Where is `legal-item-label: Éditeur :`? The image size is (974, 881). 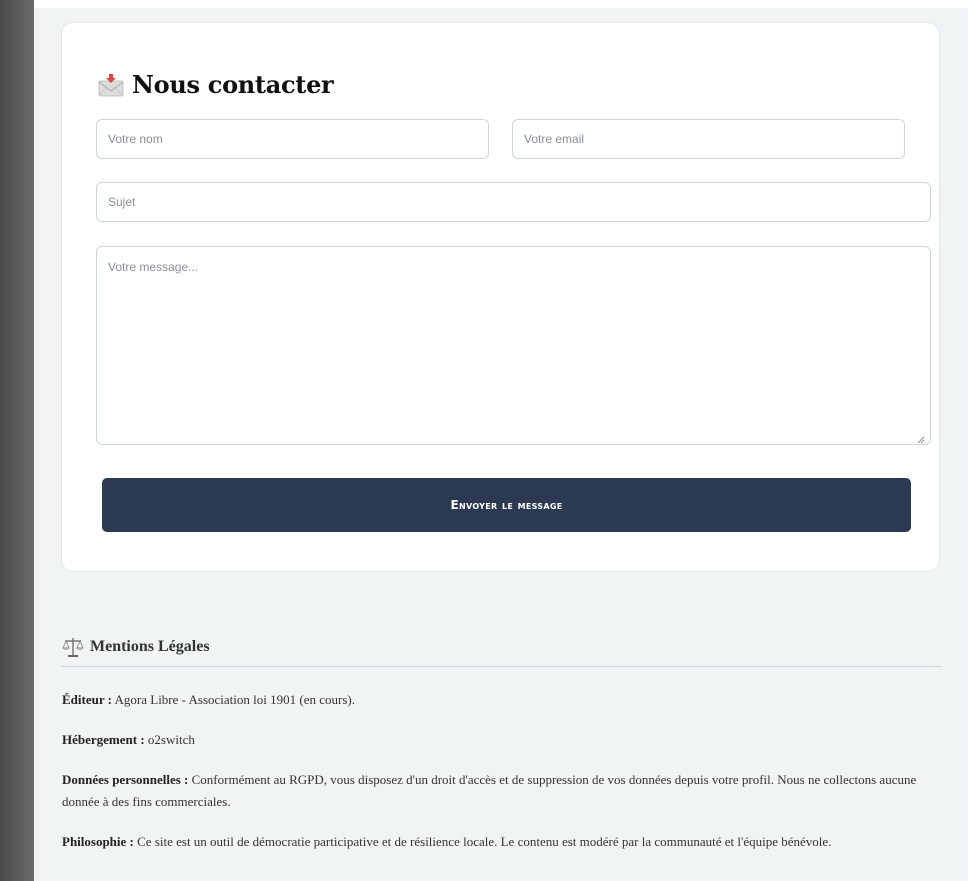 legal-item-label: Éditeur : is located at coordinates (87, 699).